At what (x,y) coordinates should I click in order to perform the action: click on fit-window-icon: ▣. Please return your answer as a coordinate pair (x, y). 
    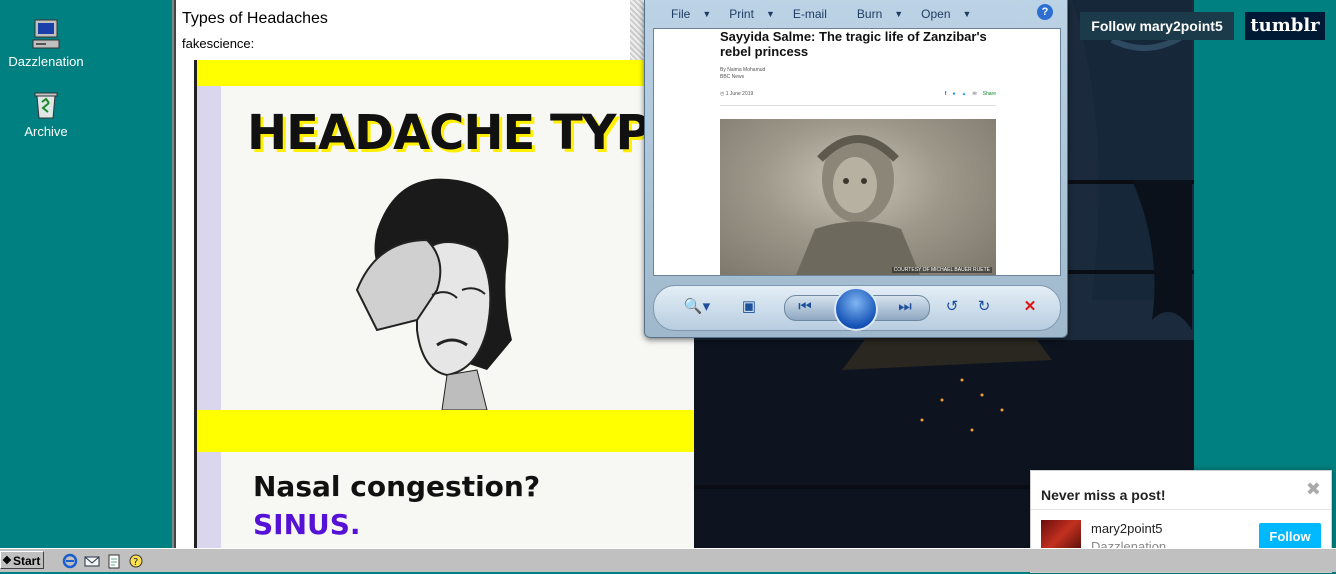
    Looking at the image, I should click on (749, 307).